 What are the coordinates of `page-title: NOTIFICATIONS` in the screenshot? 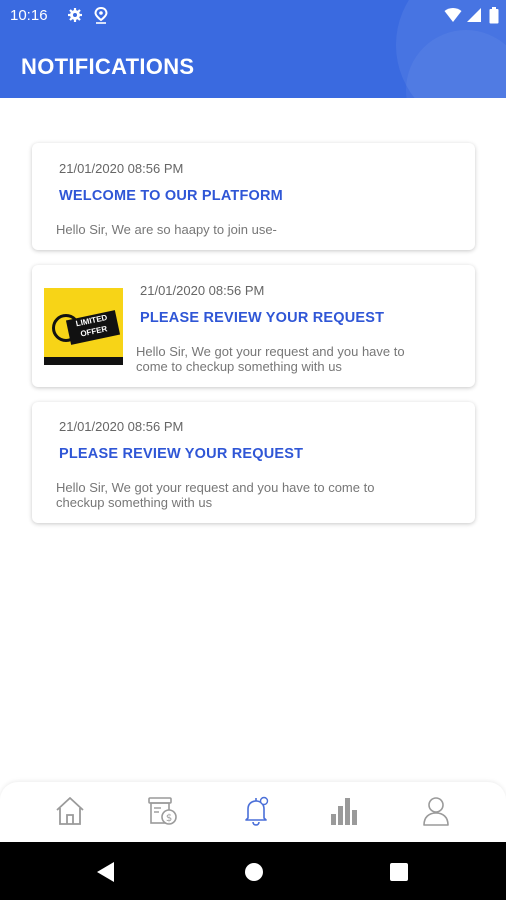 It's located at (108, 66).